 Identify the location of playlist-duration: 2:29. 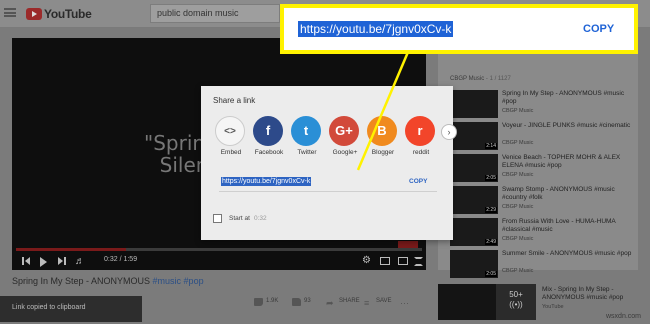
(491, 210).